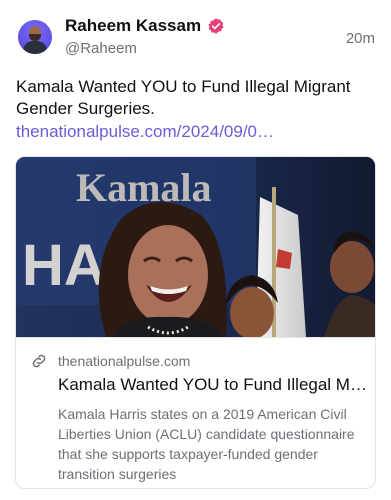 Image resolution: width=391 pixels, height=500 pixels. What do you see at coordinates (64, 265) in the screenshot?
I see `banner-text-bottom: HA` at bounding box center [64, 265].